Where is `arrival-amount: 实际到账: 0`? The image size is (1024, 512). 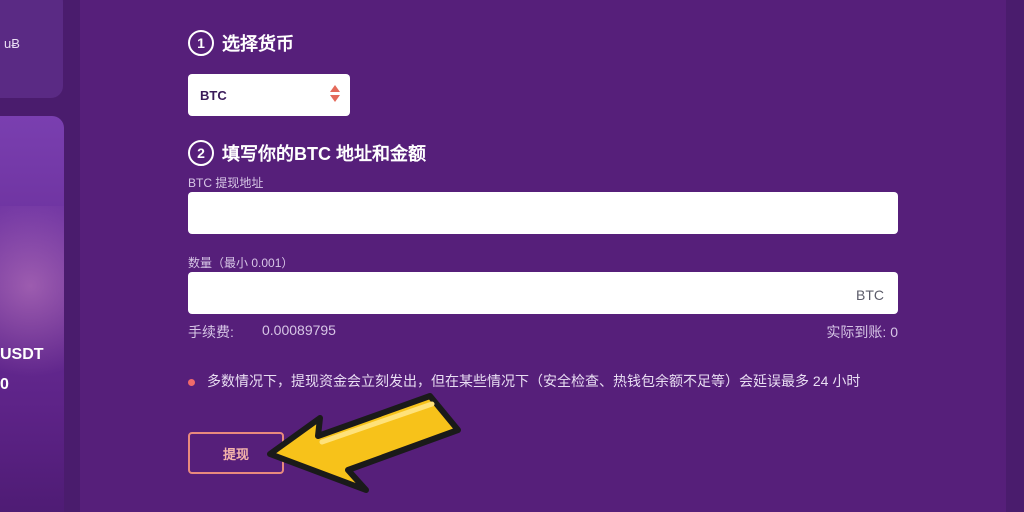
arrival-amount: 实际到账: 0 is located at coordinates (862, 332).